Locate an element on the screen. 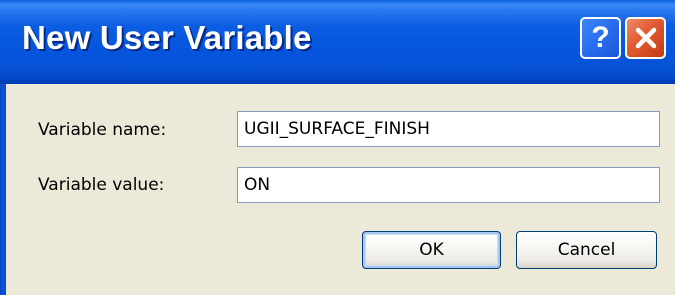 Image resolution: width=675 pixels, height=295 pixels. variable-name-input is located at coordinates (448, 129).